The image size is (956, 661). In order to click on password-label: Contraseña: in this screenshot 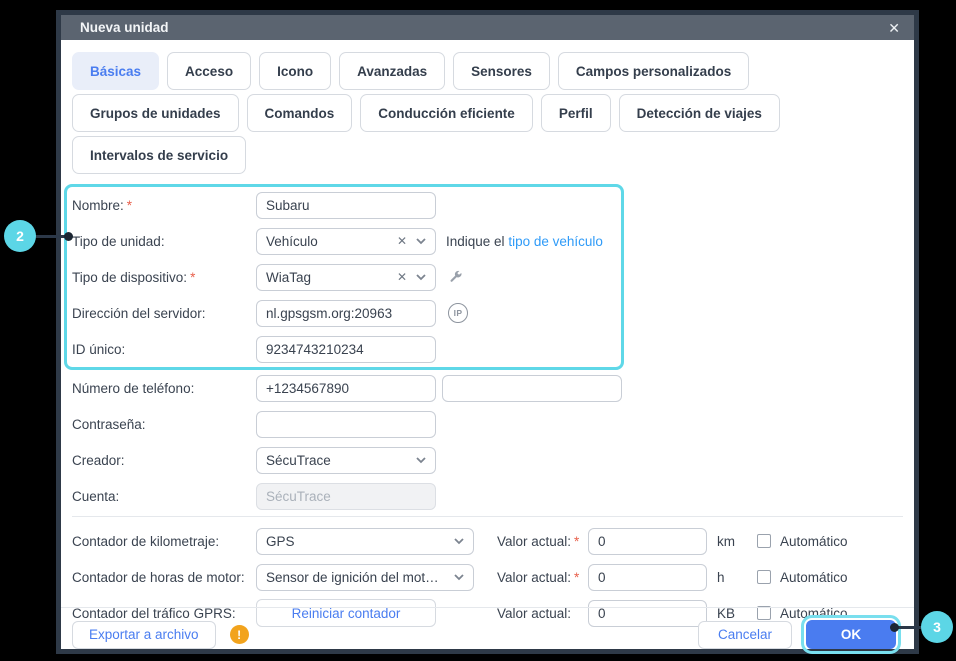, I will do `click(109, 424)`.